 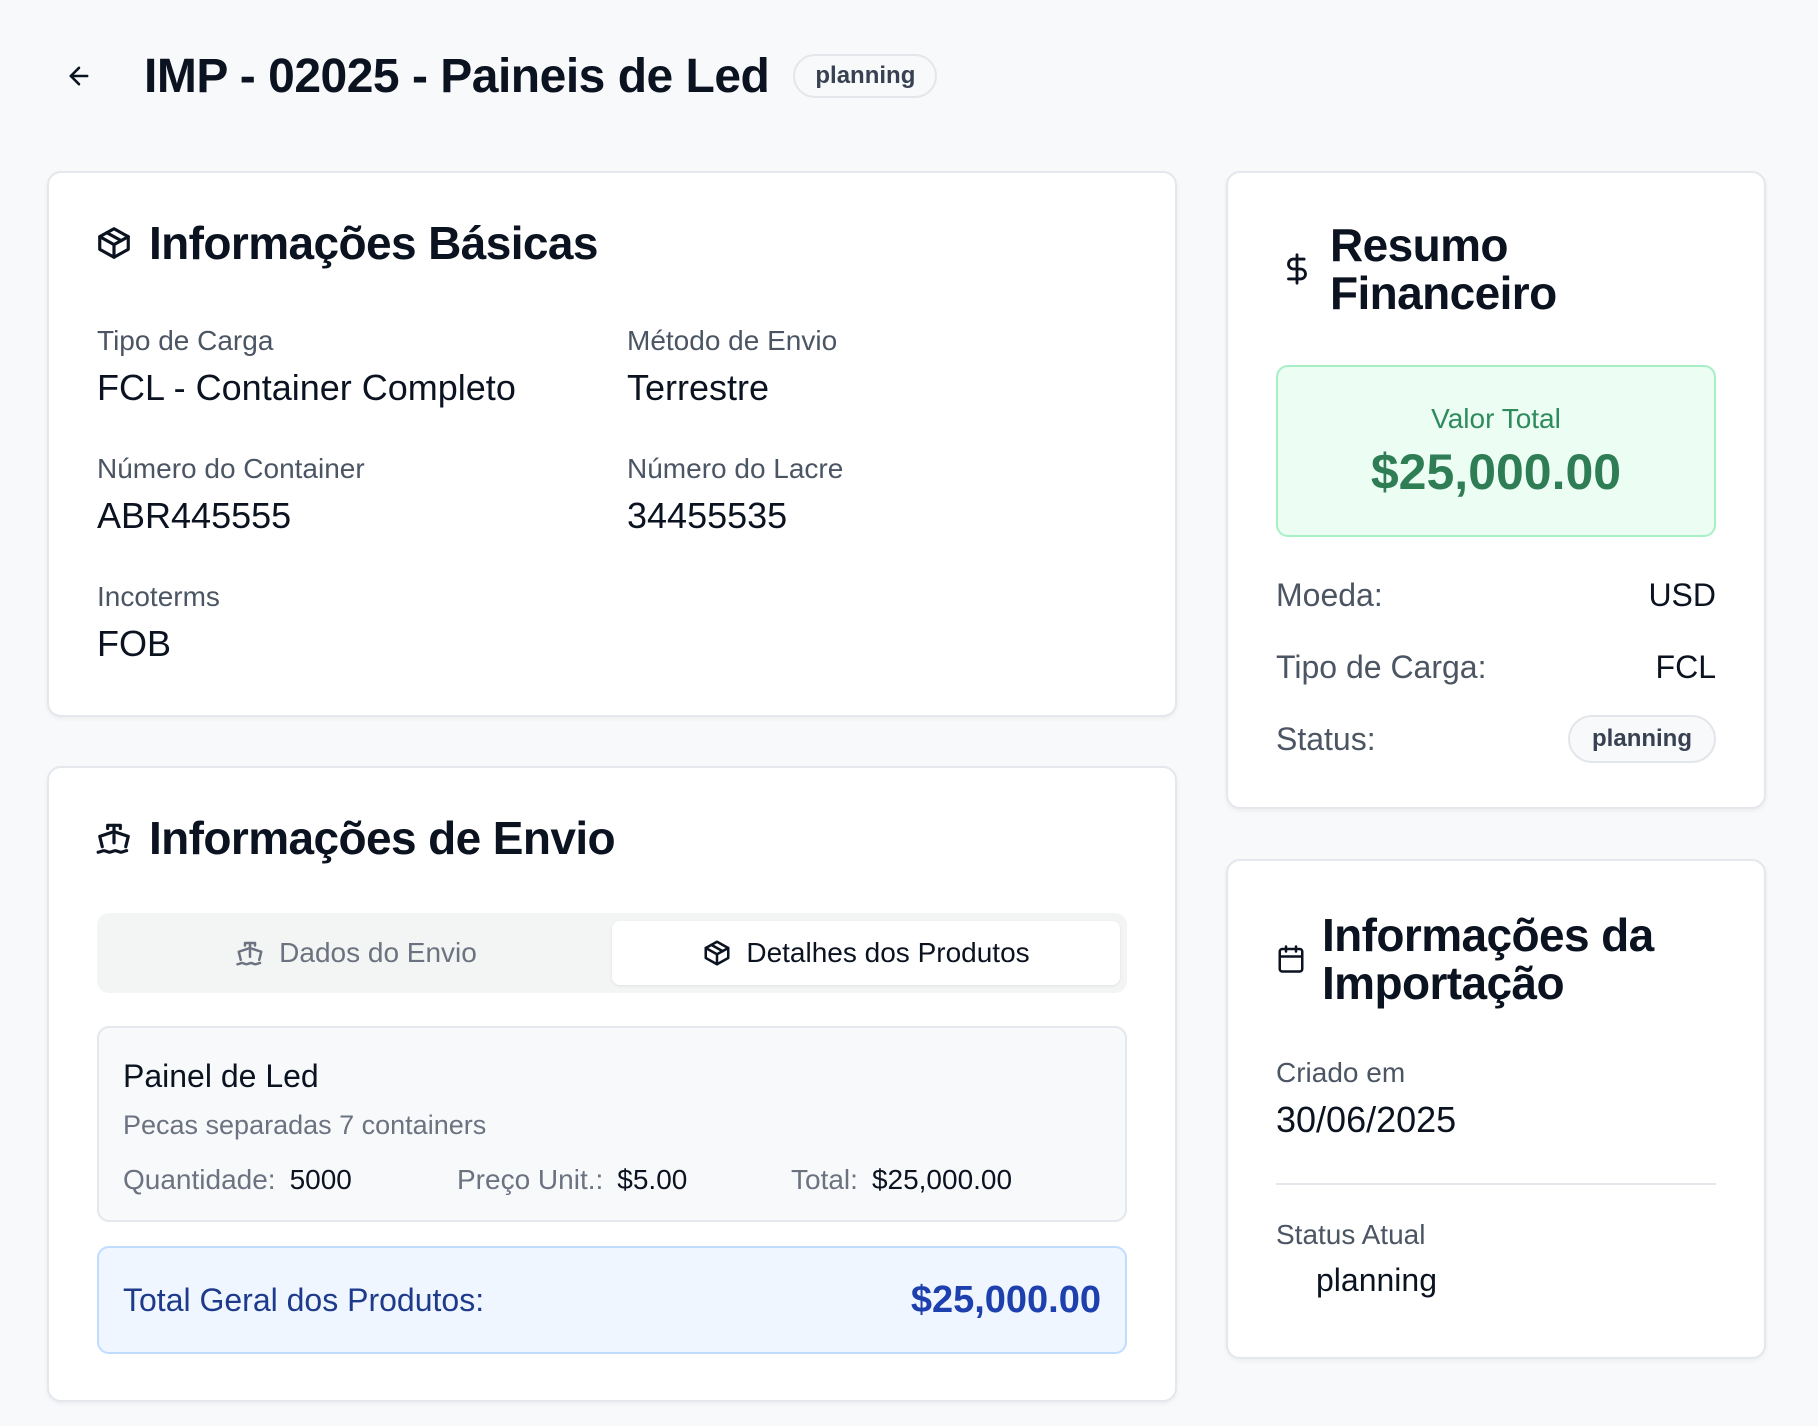 I want to click on summary-row-label: Moeda:, so click(x=1329, y=594).